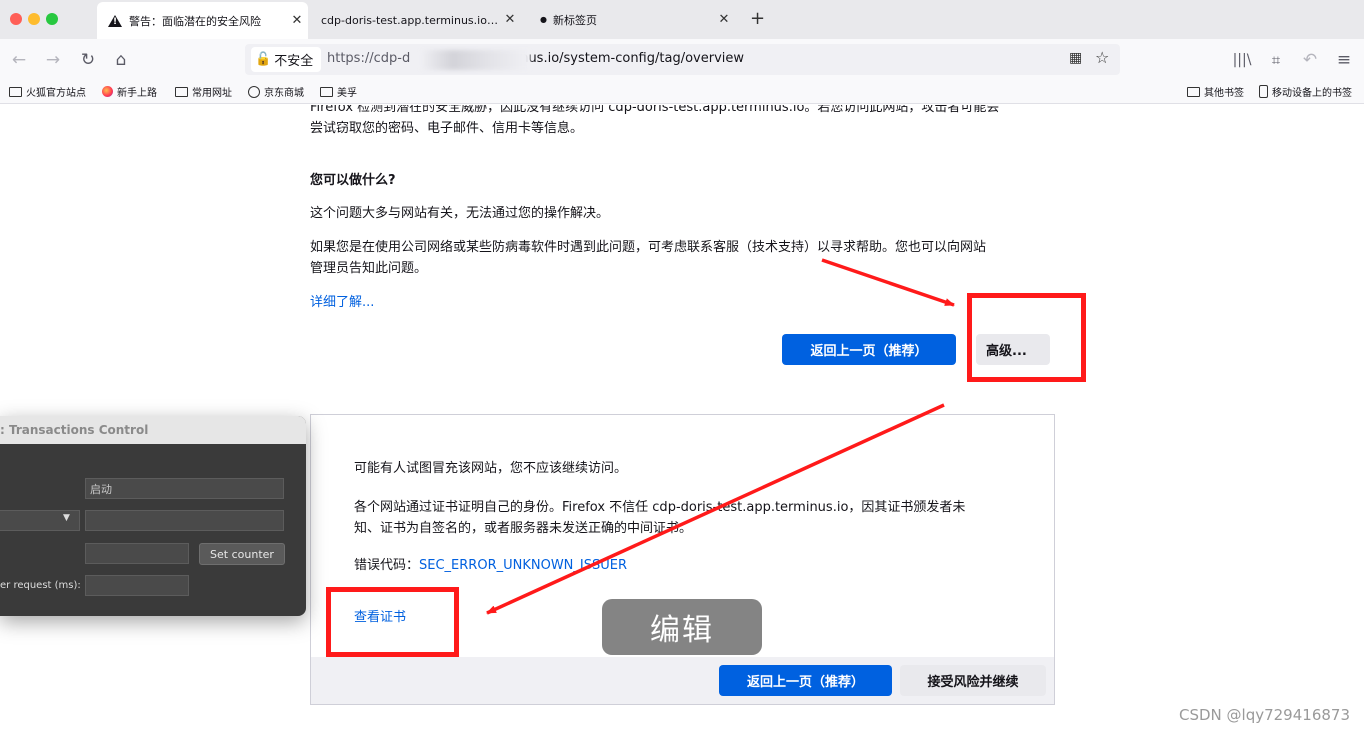 The height and width of the screenshot is (736, 1364). Describe the element at coordinates (888, 282) in the screenshot. I see `annotation-arrow-to-advanced` at that location.